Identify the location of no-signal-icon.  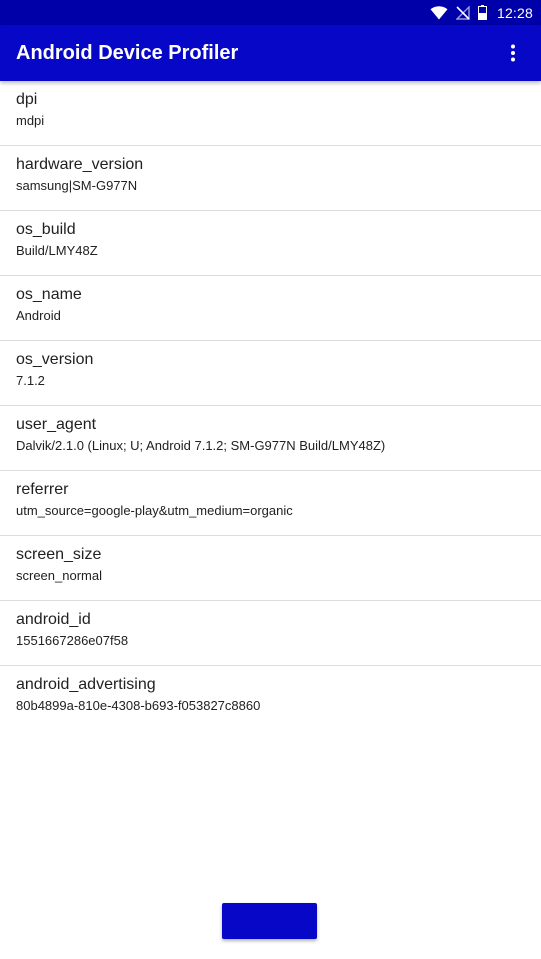
(462, 12).